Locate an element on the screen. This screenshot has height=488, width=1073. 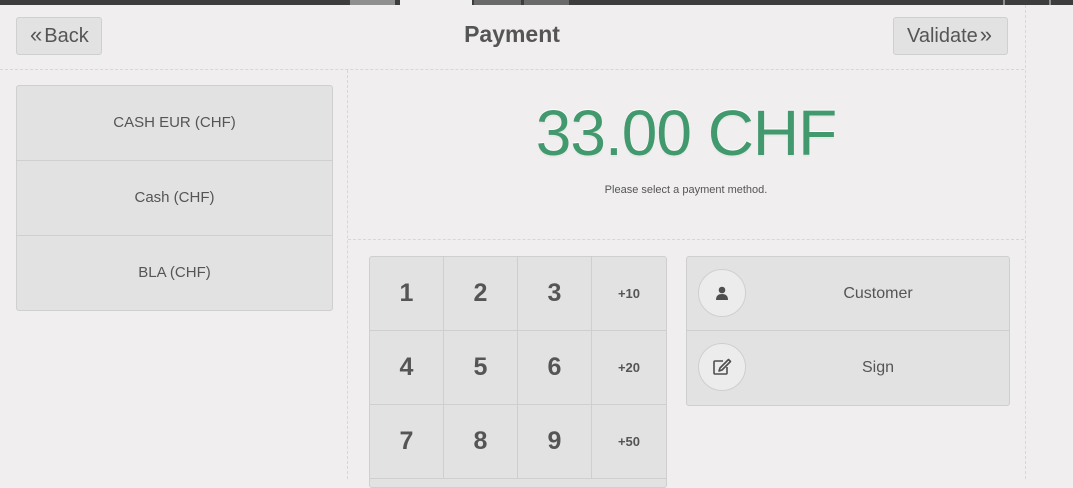
edit-icon is located at coordinates (722, 367).